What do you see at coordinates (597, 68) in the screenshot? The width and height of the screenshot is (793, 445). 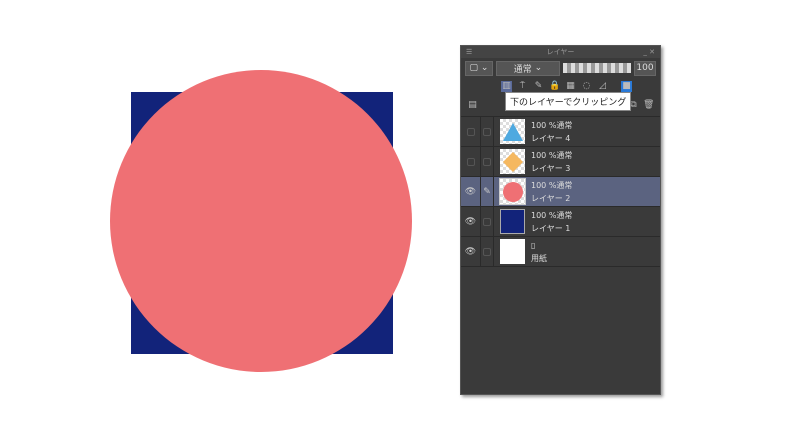 I see `opacity-slider` at bounding box center [597, 68].